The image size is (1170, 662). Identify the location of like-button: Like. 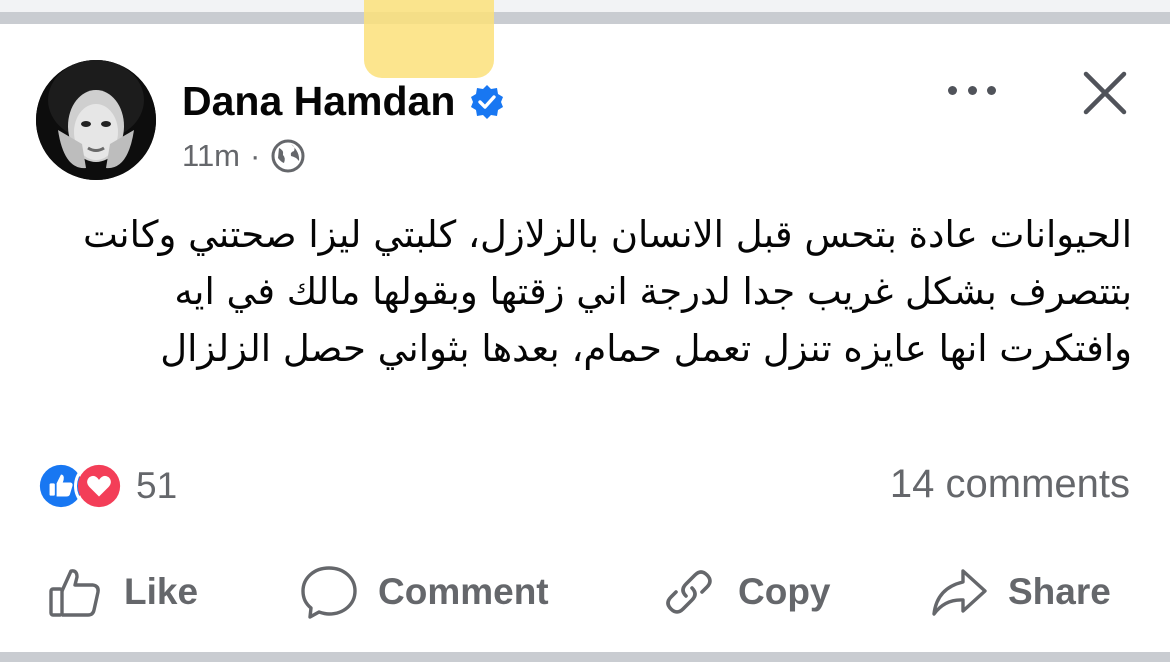
(122, 592).